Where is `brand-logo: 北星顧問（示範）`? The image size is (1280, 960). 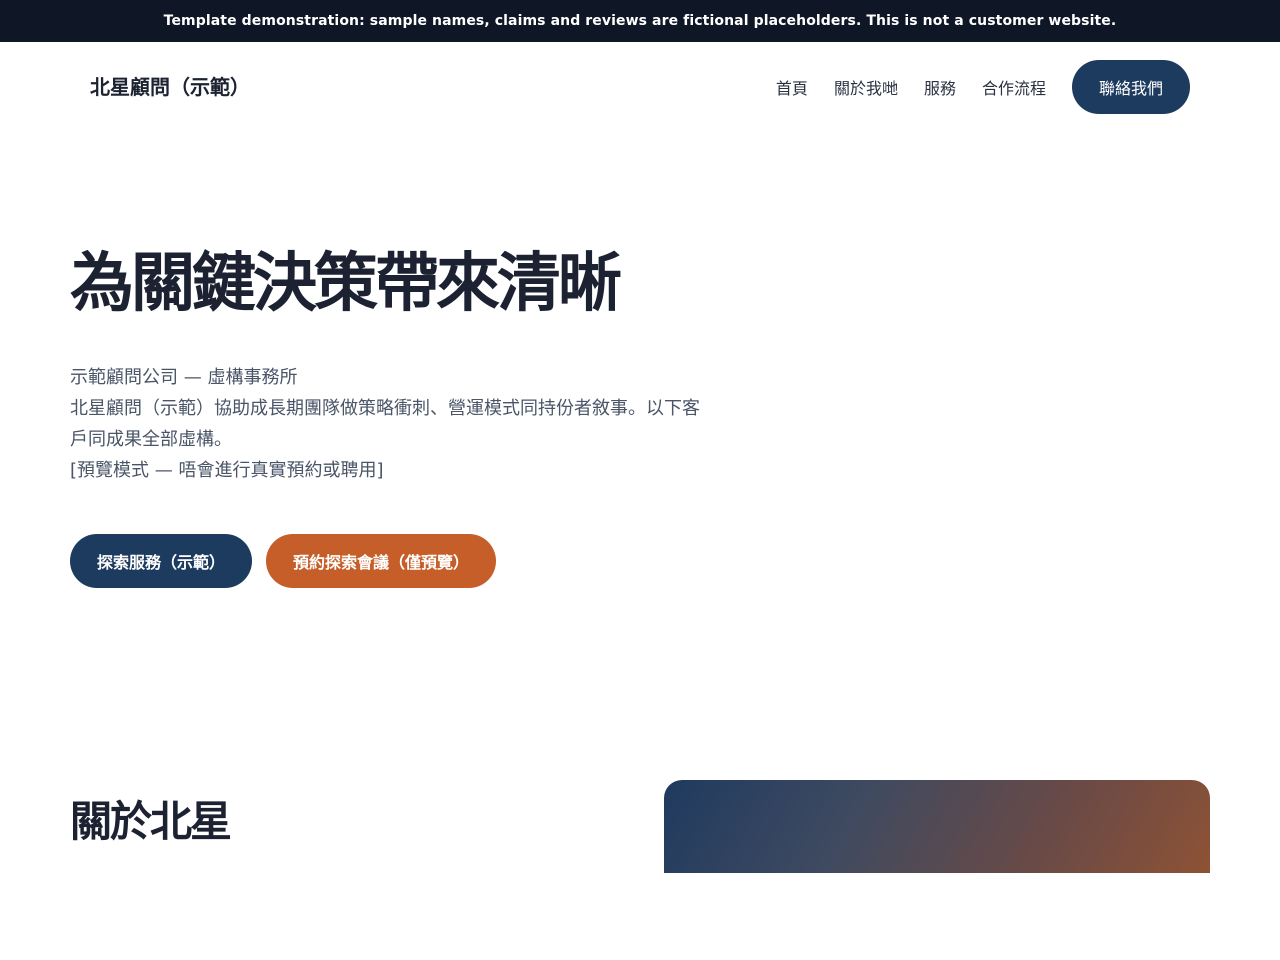
brand-logo: 北星顧問（示範） is located at coordinates (170, 87).